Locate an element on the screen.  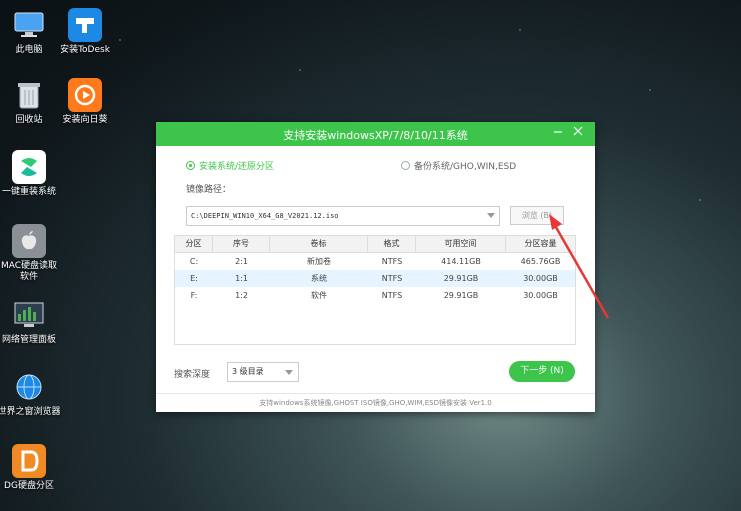
annotation-arrow-icon is located at coordinates (579, 266).